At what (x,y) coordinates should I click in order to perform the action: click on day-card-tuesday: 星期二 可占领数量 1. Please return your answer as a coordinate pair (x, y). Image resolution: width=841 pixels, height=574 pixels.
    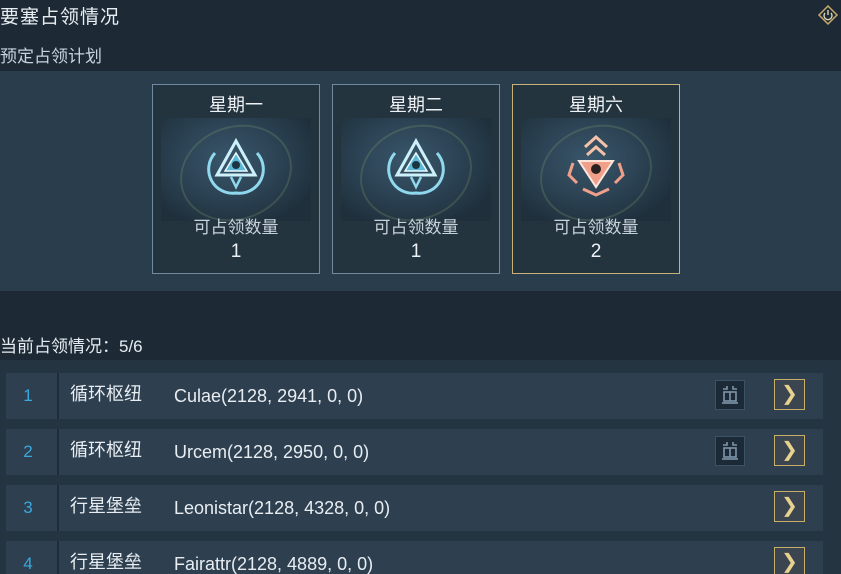
    Looking at the image, I should click on (416, 179).